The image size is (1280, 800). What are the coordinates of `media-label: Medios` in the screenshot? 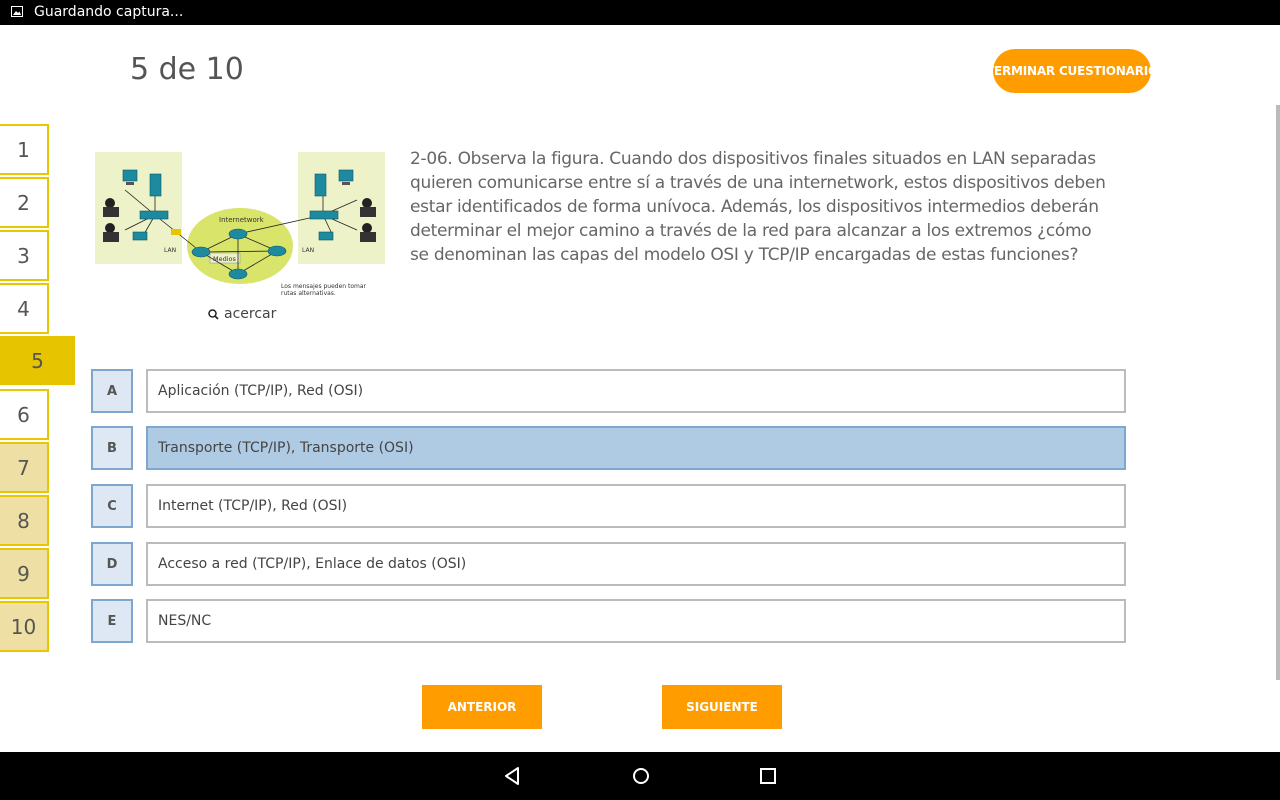 It's located at (225, 259).